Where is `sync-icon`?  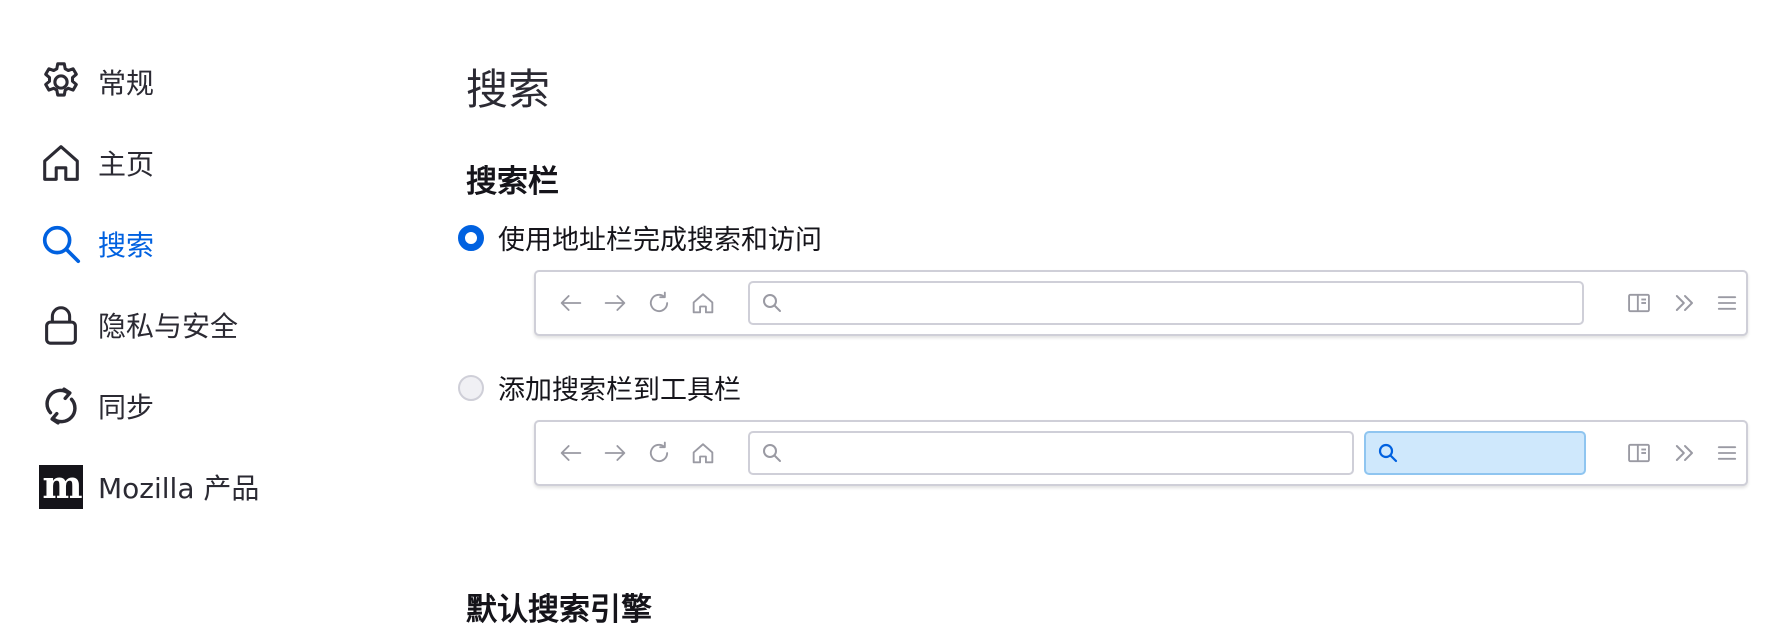 sync-icon is located at coordinates (61, 406).